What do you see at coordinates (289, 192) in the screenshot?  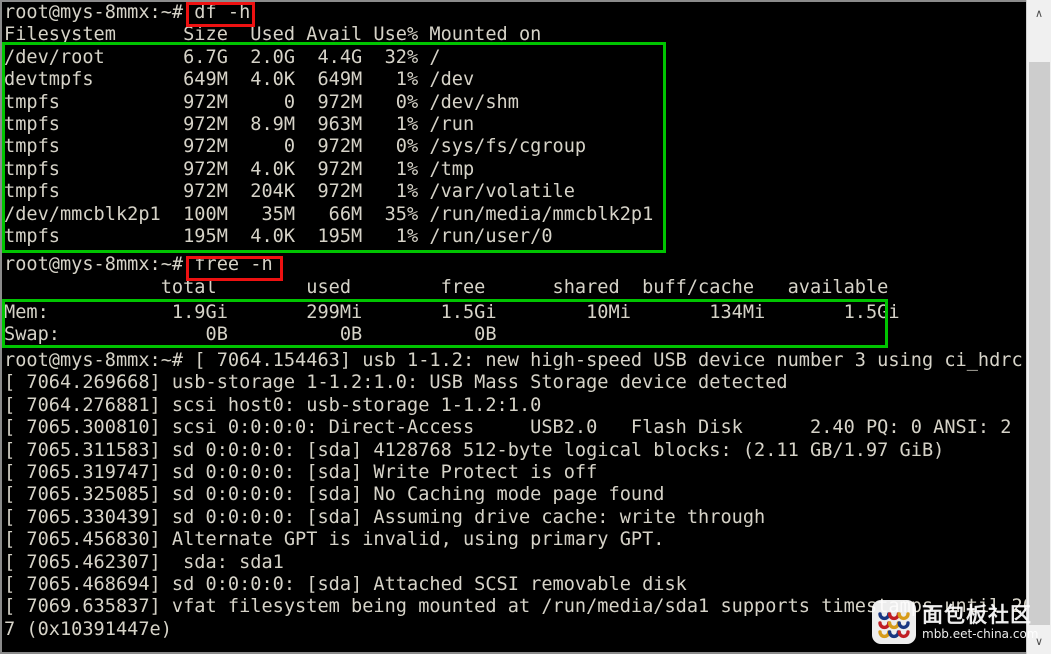 I see `terminal-line: tmpfs 972M 204K 972M 1% /var/volatile` at bounding box center [289, 192].